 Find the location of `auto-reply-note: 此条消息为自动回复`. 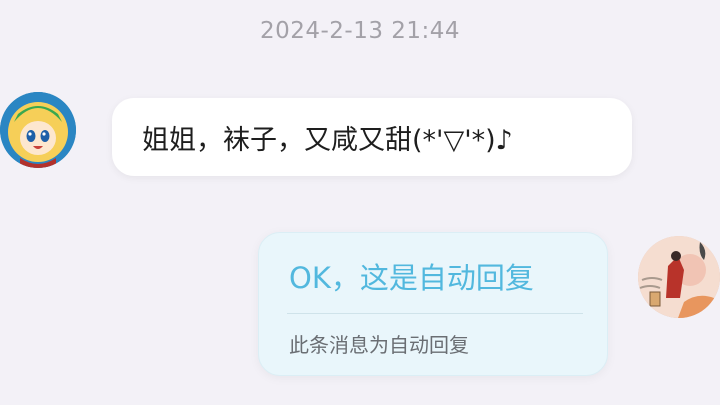

auto-reply-note: 此条消息为自动回复 is located at coordinates (379, 345).